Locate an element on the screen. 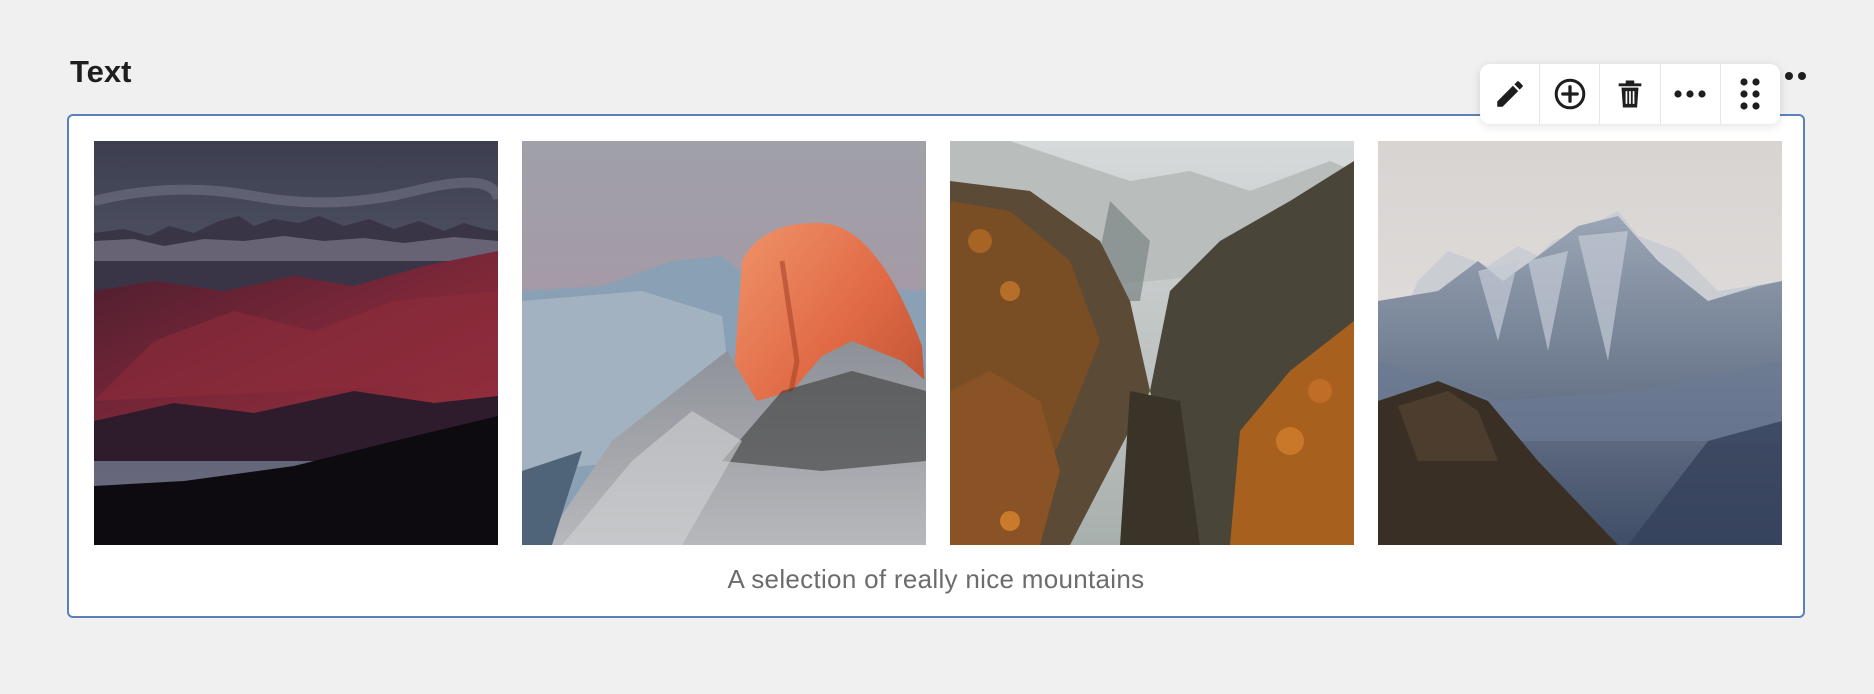 This screenshot has width=1874, height=694. block-toolbar is located at coordinates (1630, 94).